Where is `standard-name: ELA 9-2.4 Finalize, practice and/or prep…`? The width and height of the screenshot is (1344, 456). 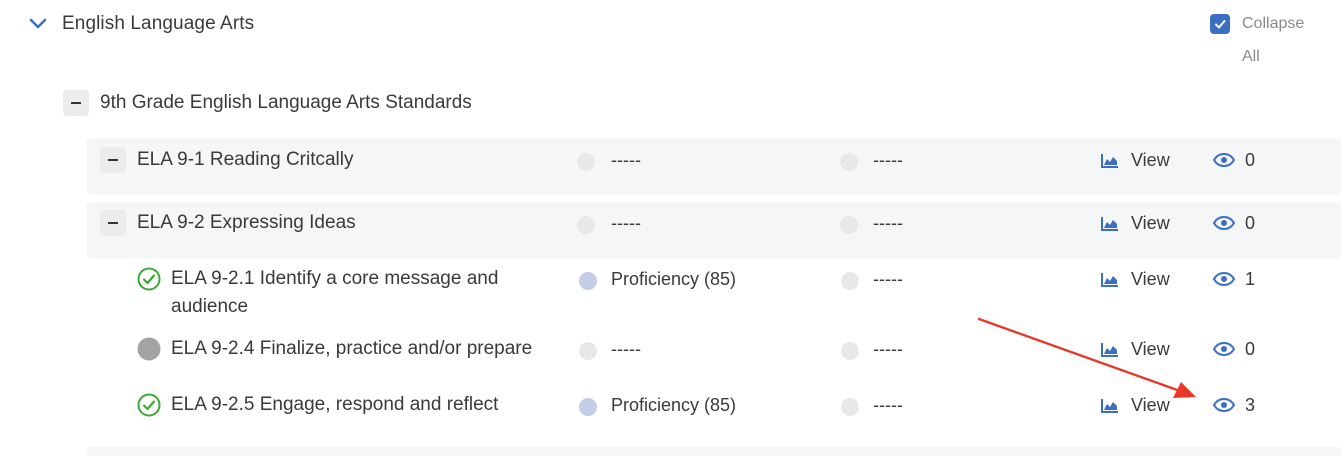 standard-name: ELA 9-2.4 Finalize, practice and/or prep… is located at coordinates (351, 349).